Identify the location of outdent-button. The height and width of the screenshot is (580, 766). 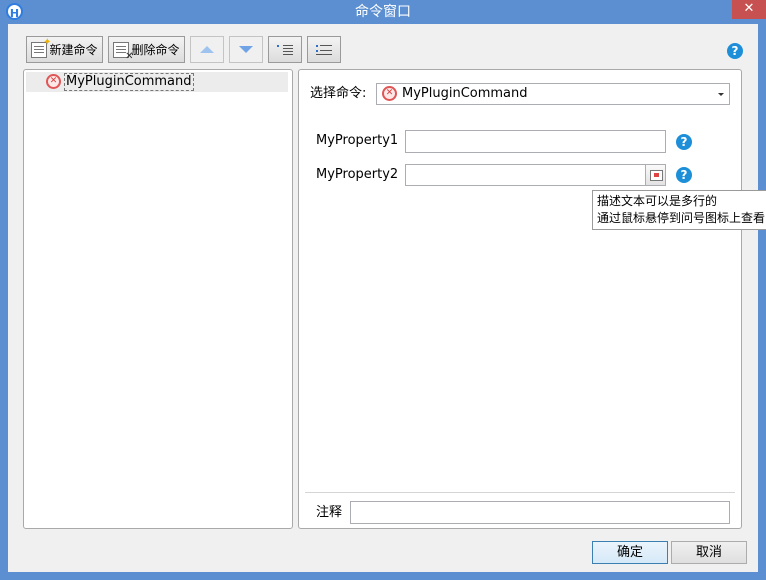
(324, 49).